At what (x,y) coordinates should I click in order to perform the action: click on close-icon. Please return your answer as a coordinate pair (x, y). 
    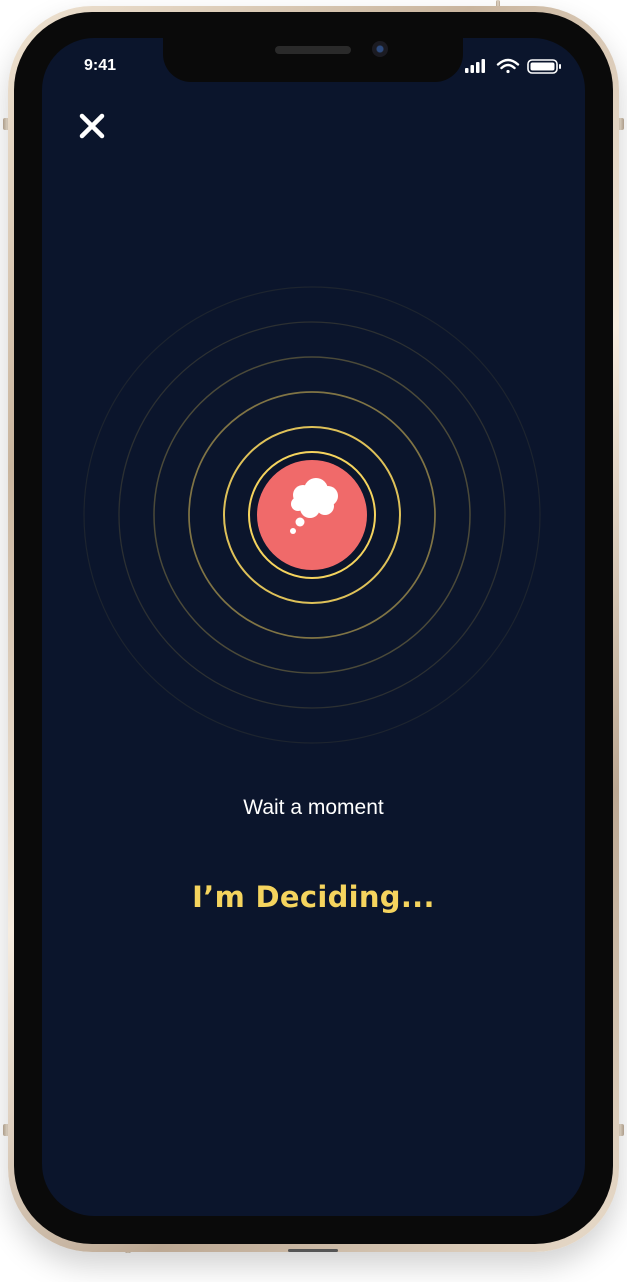
    Looking at the image, I should click on (92, 126).